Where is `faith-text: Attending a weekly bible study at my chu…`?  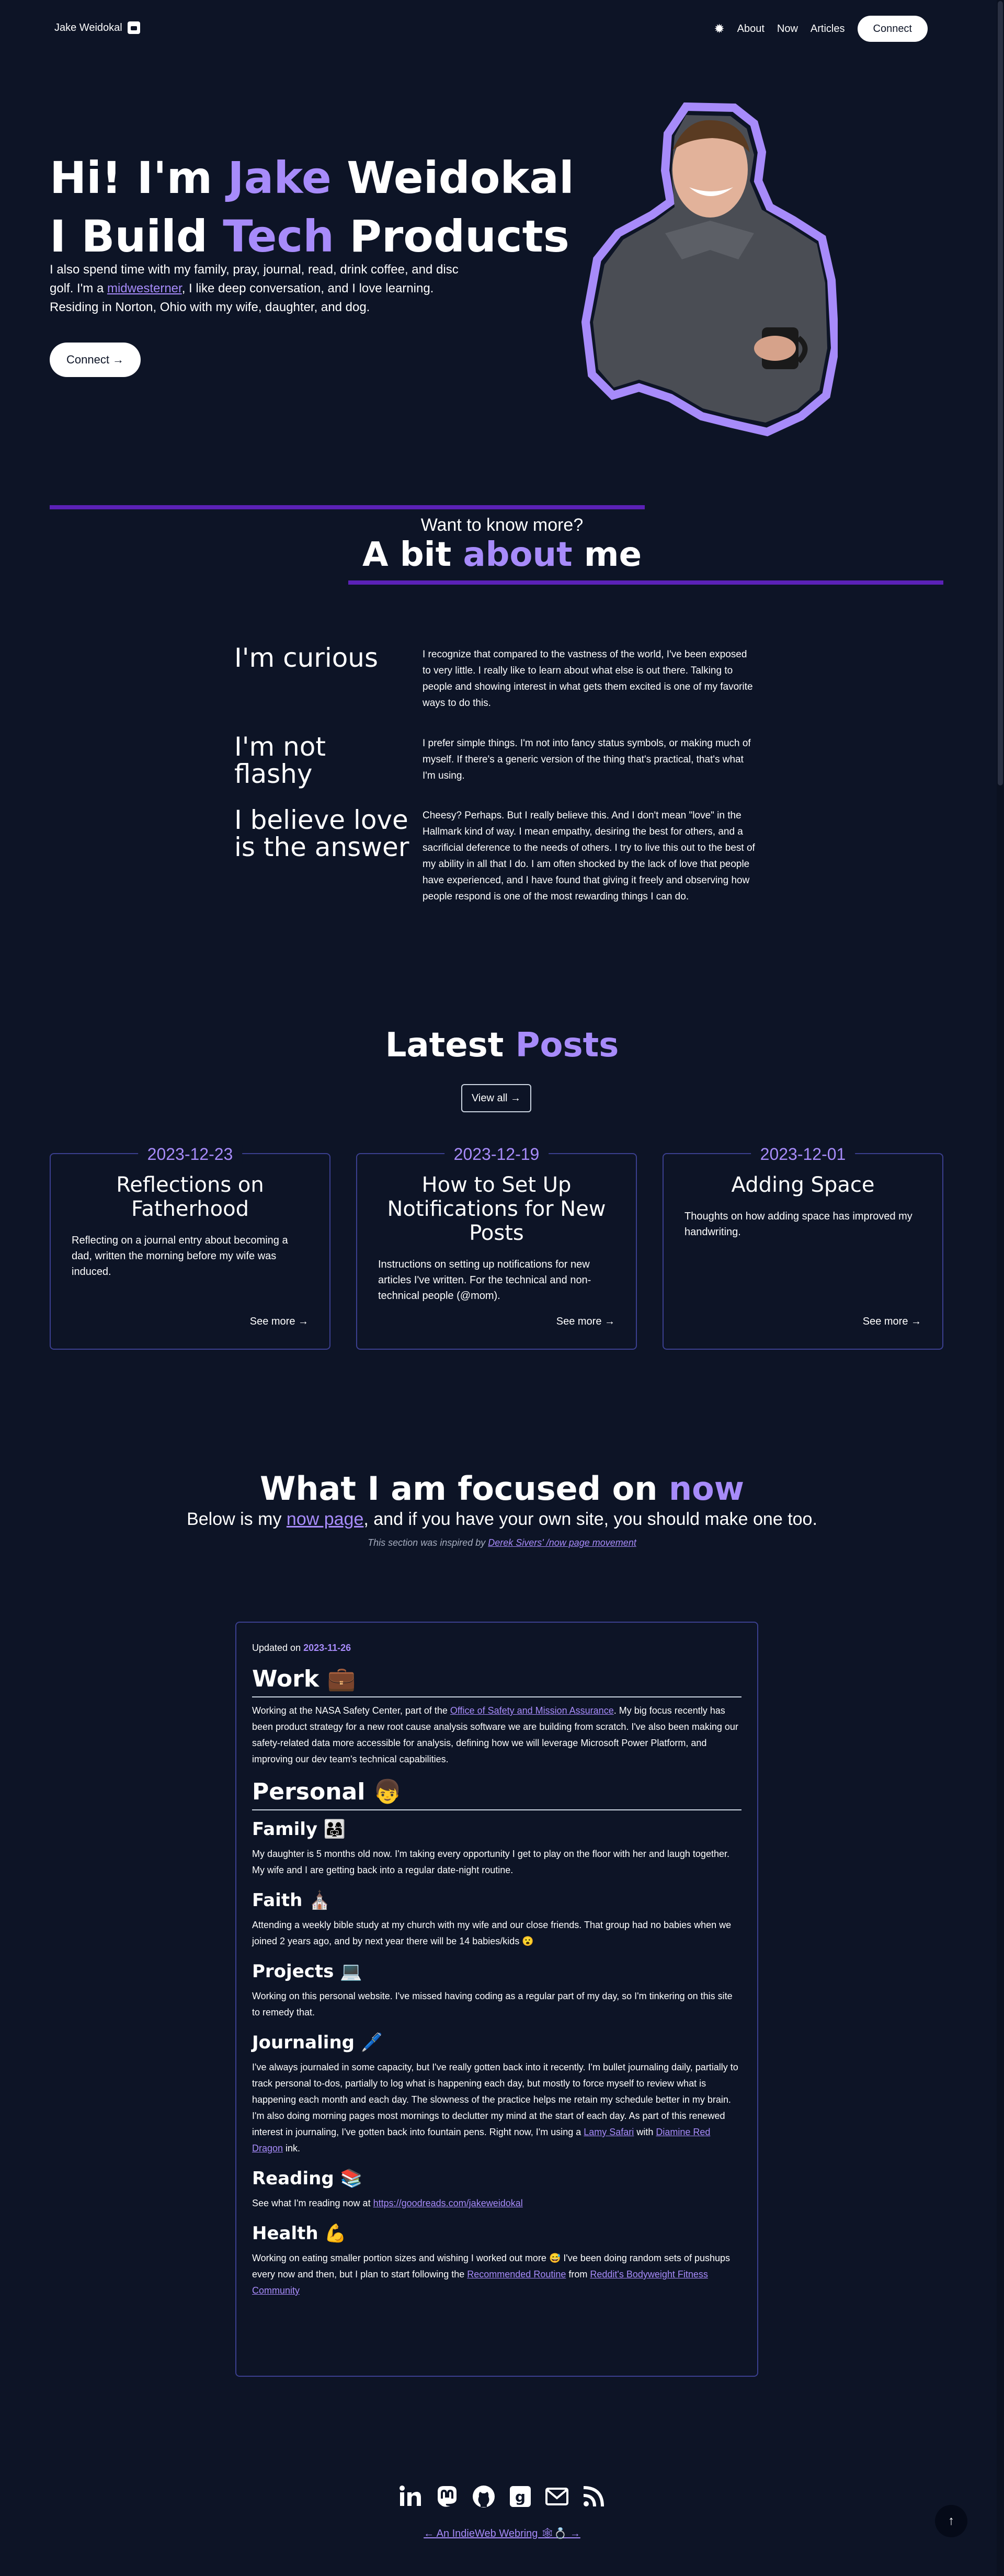
faith-text: Attending a weekly bible study at my chu… is located at coordinates (492, 1933).